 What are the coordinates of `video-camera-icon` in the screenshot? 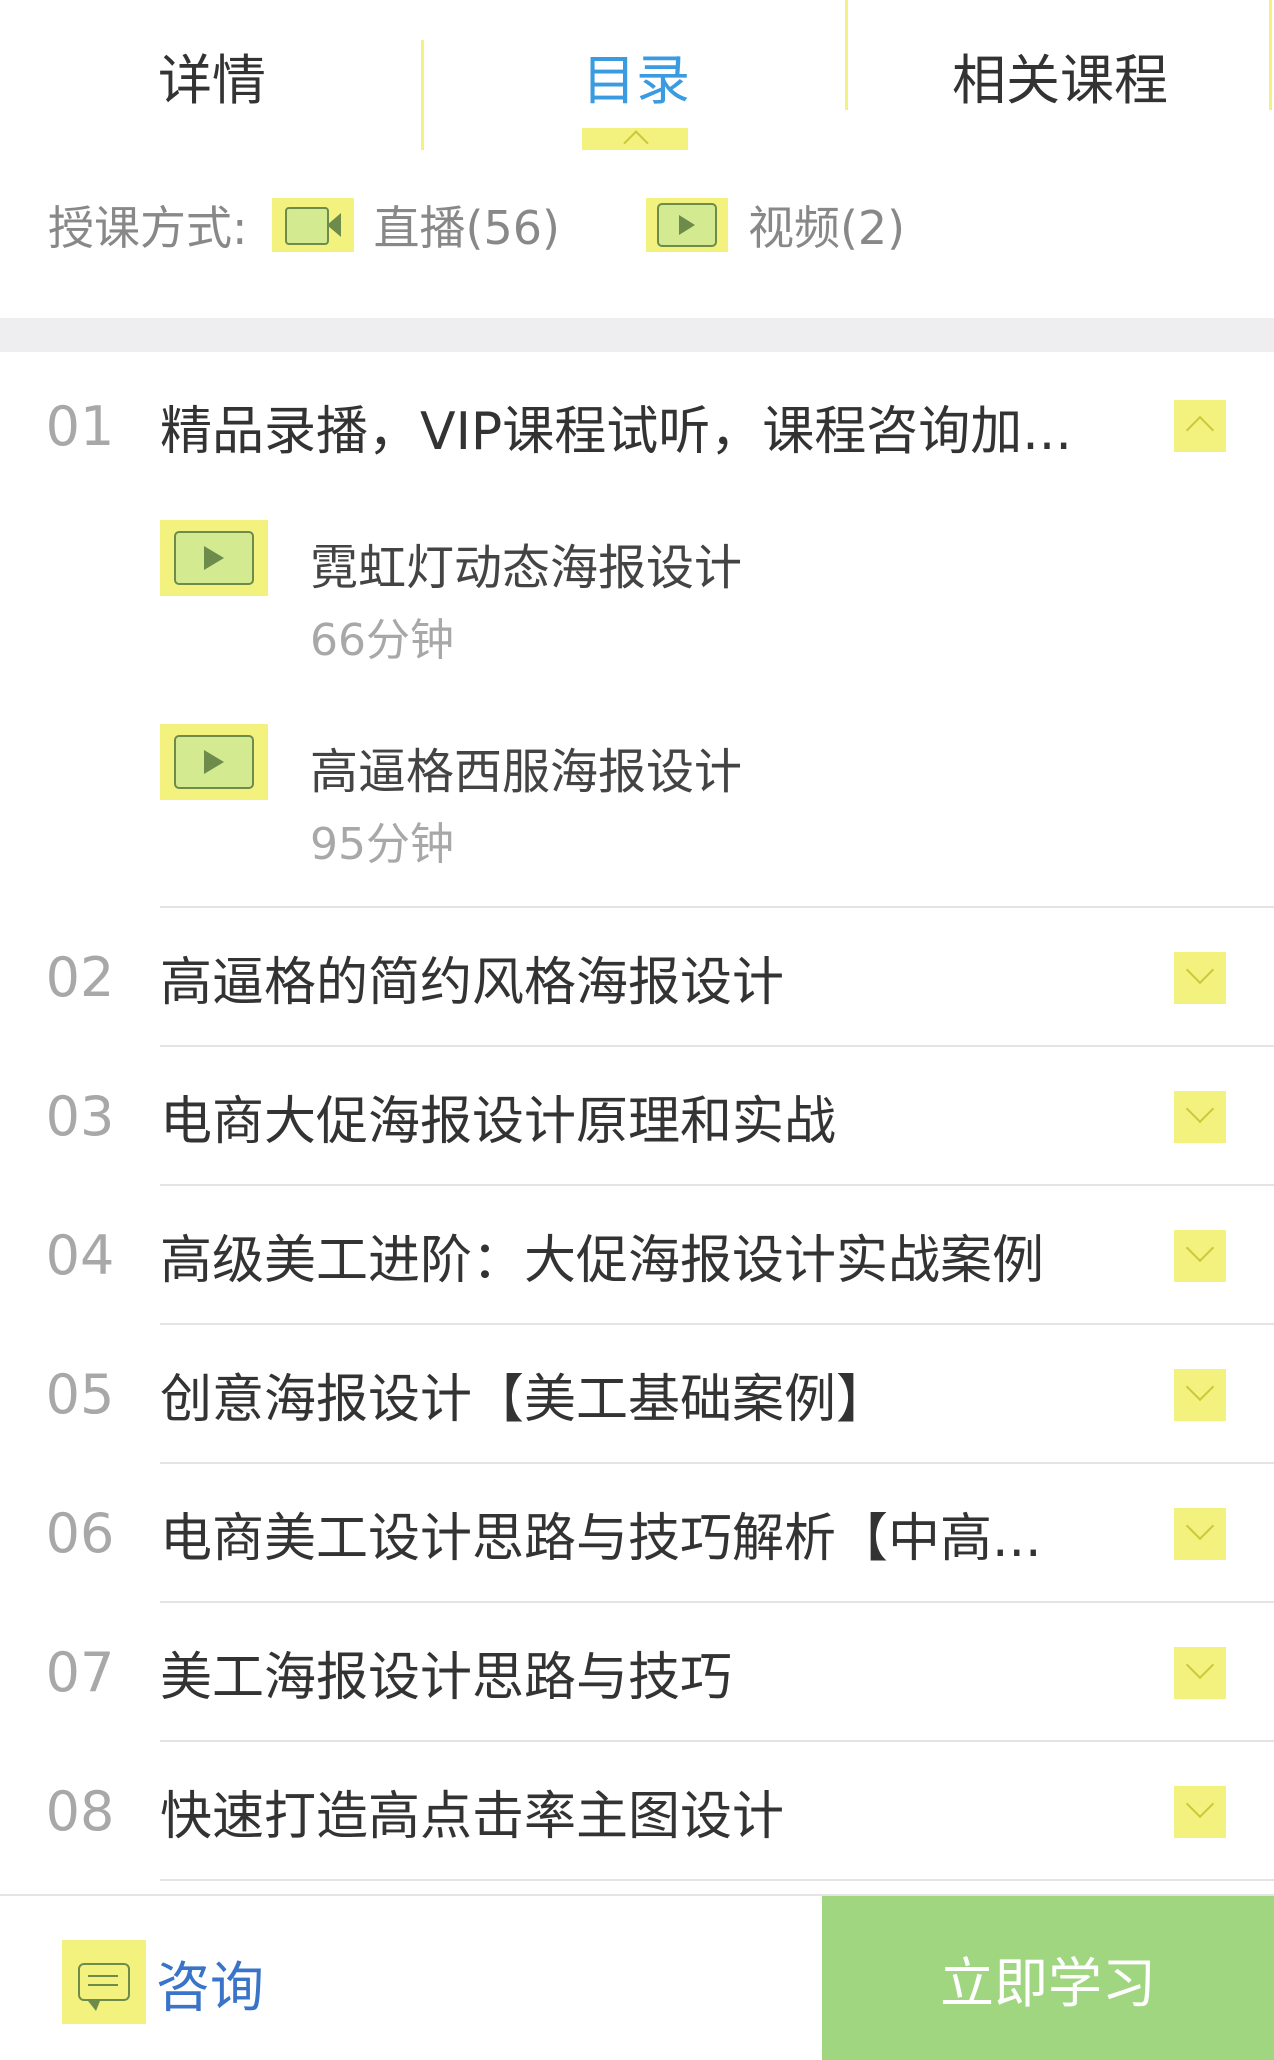 It's located at (312, 225).